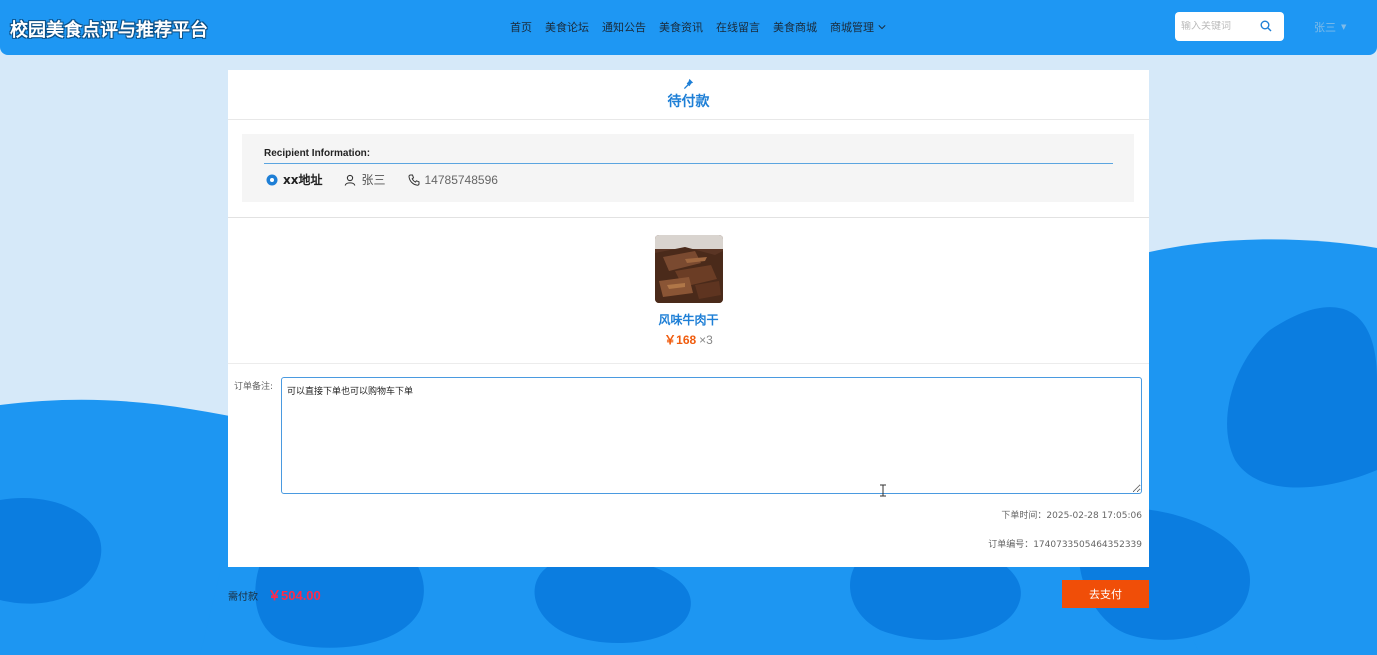 The width and height of the screenshot is (1377, 655). What do you see at coordinates (688, 156) in the screenshot?
I see `recipient-label: Recipient Information:` at bounding box center [688, 156].